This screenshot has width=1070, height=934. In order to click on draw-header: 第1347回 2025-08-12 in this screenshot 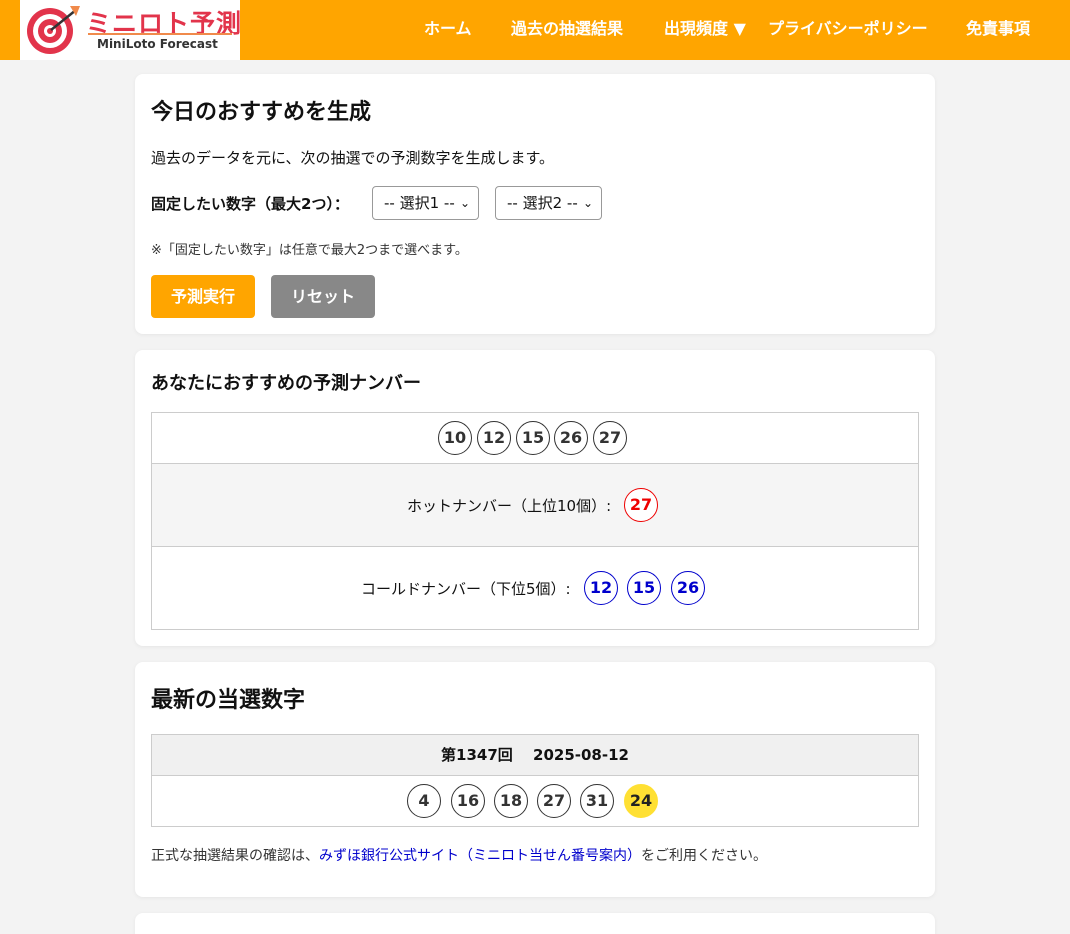, I will do `click(535, 755)`.